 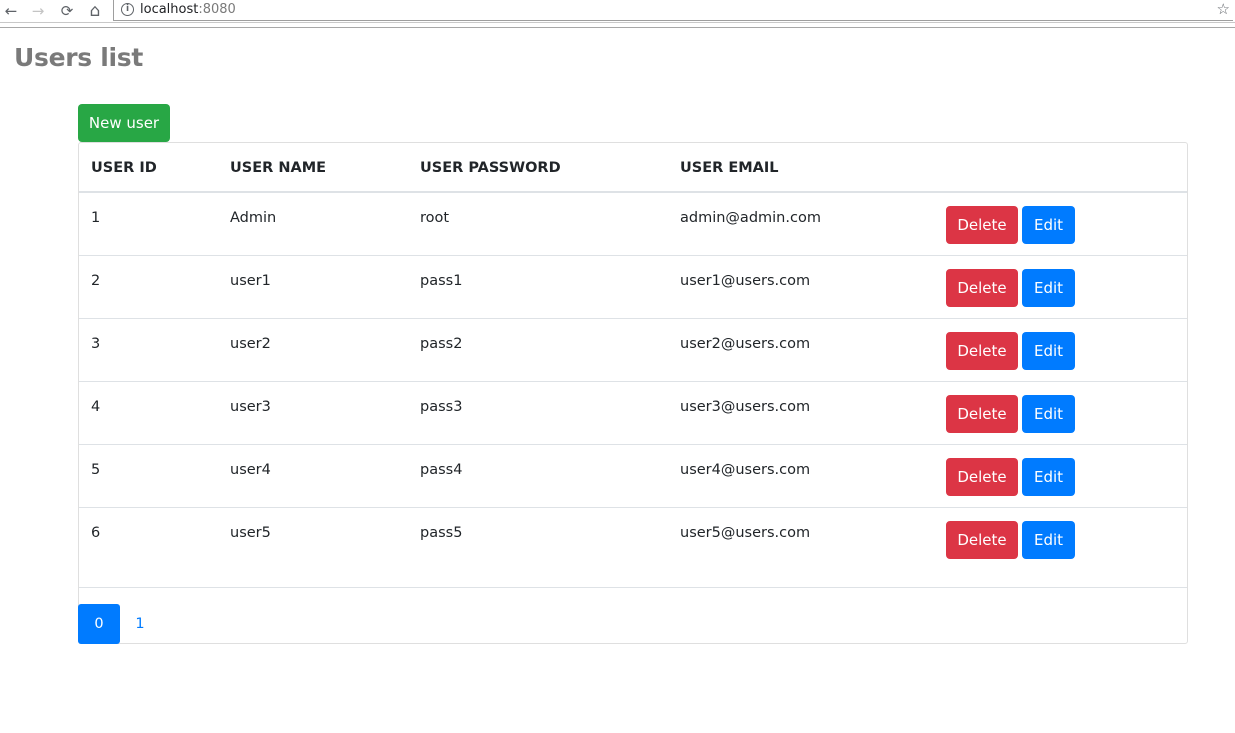 What do you see at coordinates (95, 11) in the screenshot?
I see `home-icon: ⌂` at bounding box center [95, 11].